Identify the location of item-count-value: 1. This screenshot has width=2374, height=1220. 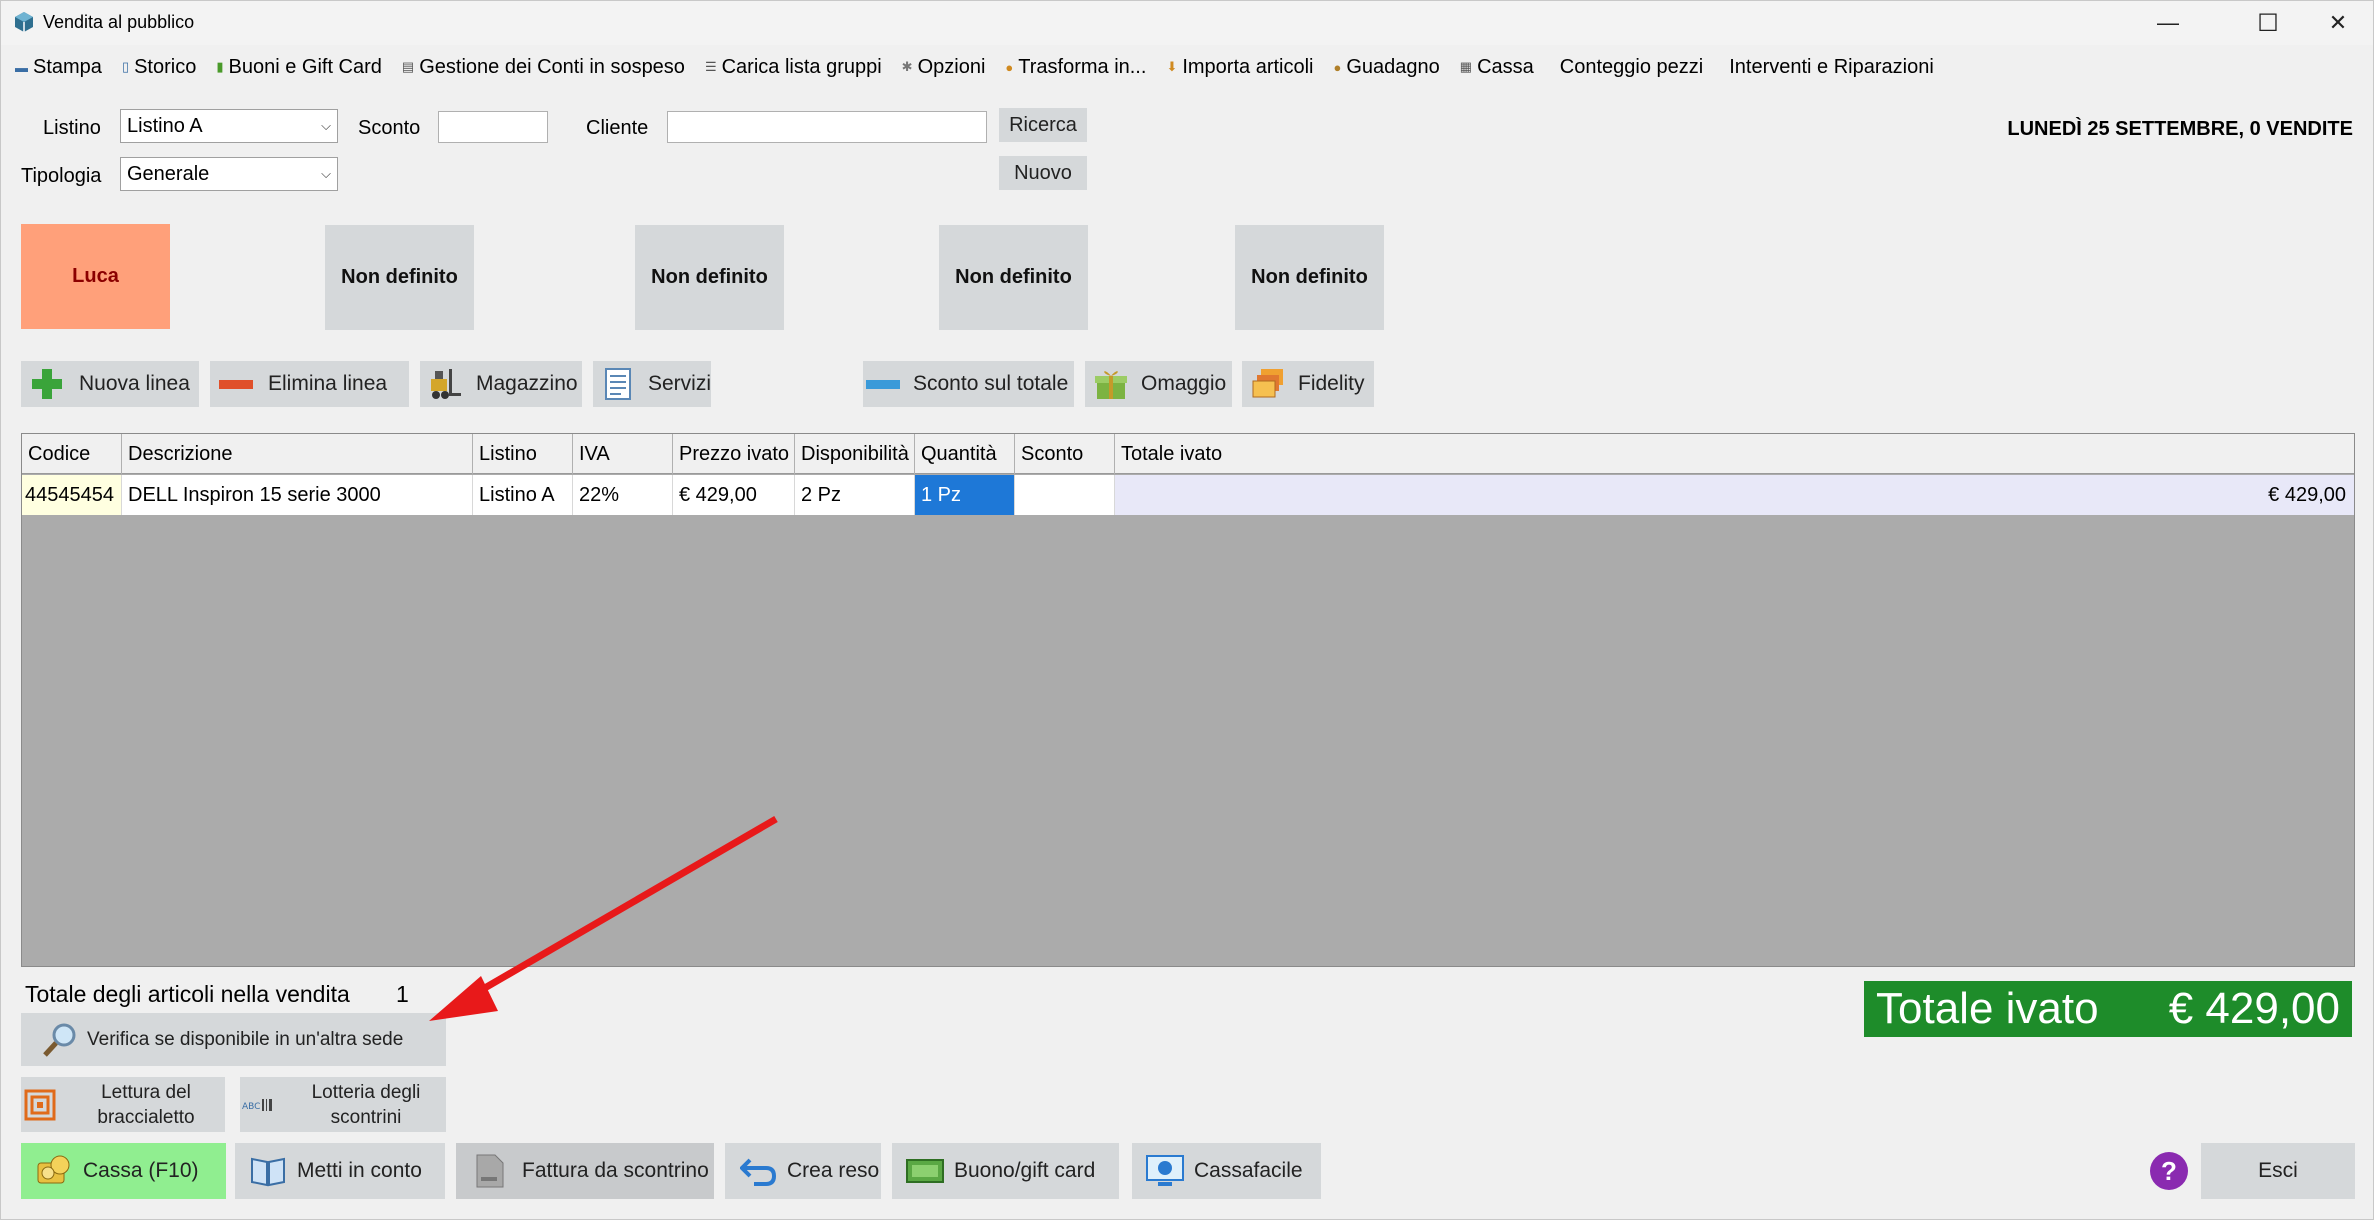
(402, 994).